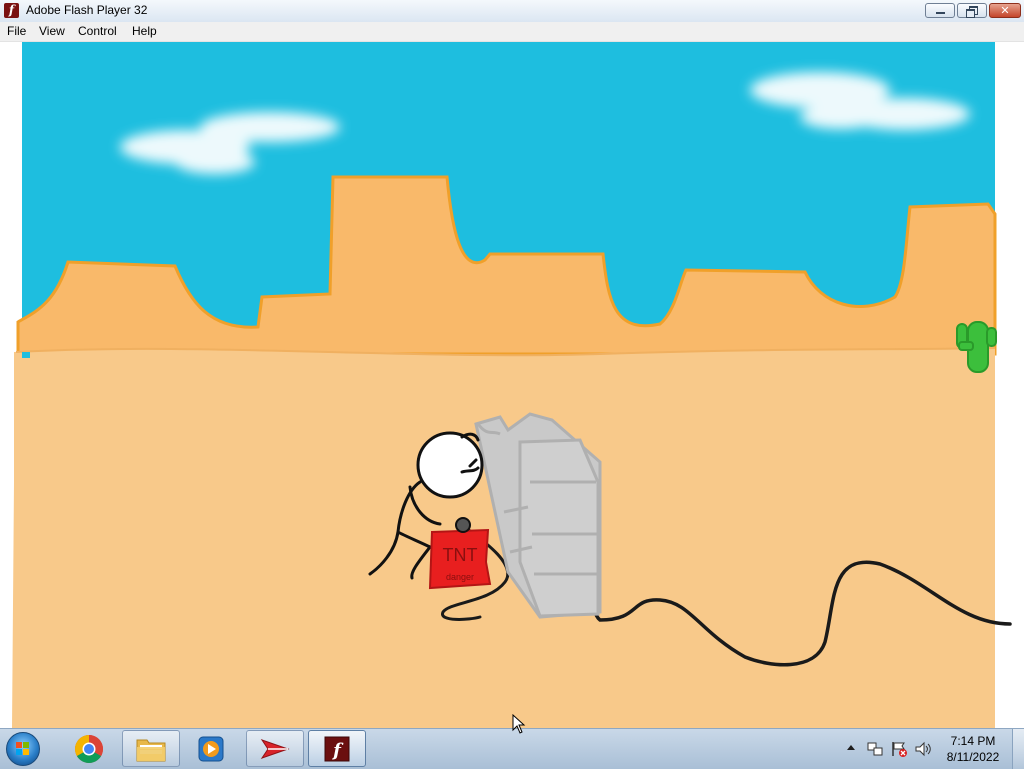 The image size is (1024, 769). I want to click on close-icon: ✕, so click(1005, 10).